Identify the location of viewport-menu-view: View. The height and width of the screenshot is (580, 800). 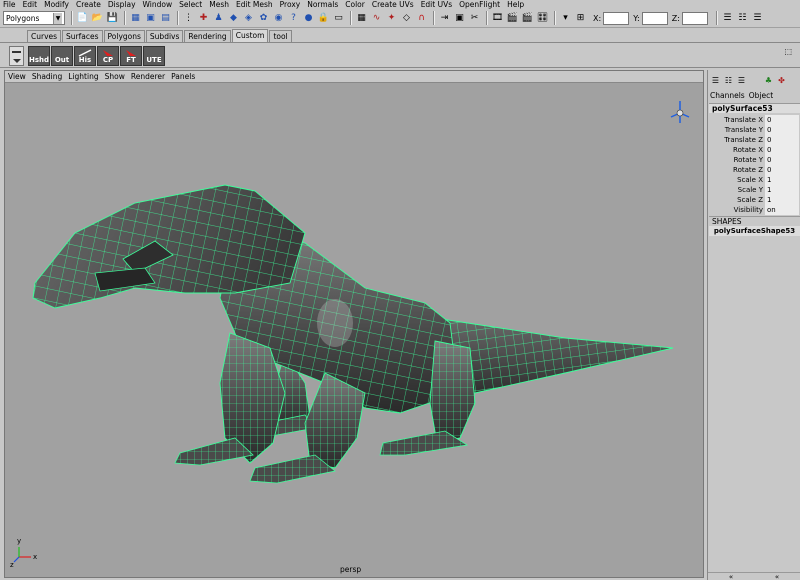
(17, 76).